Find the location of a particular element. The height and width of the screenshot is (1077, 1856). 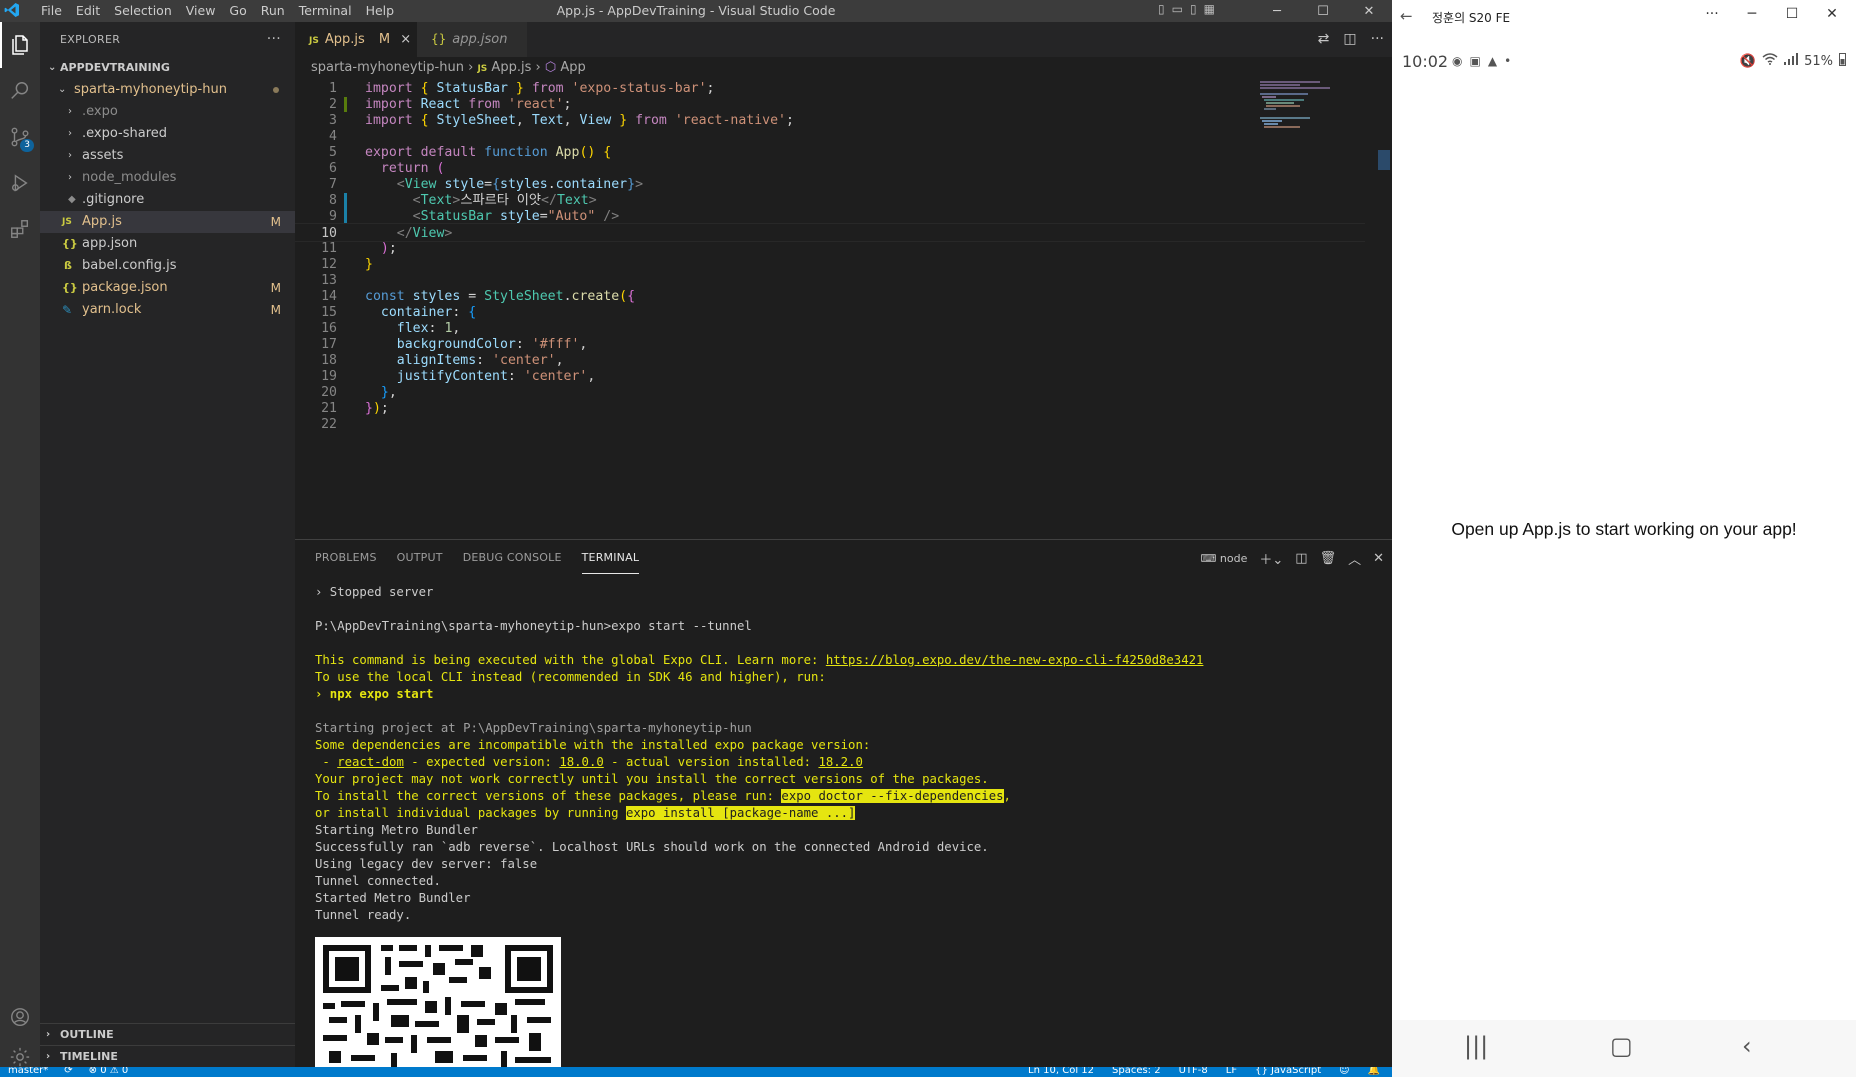

status-encoding: UTF-8 is located at coordinates (1193, 1071).